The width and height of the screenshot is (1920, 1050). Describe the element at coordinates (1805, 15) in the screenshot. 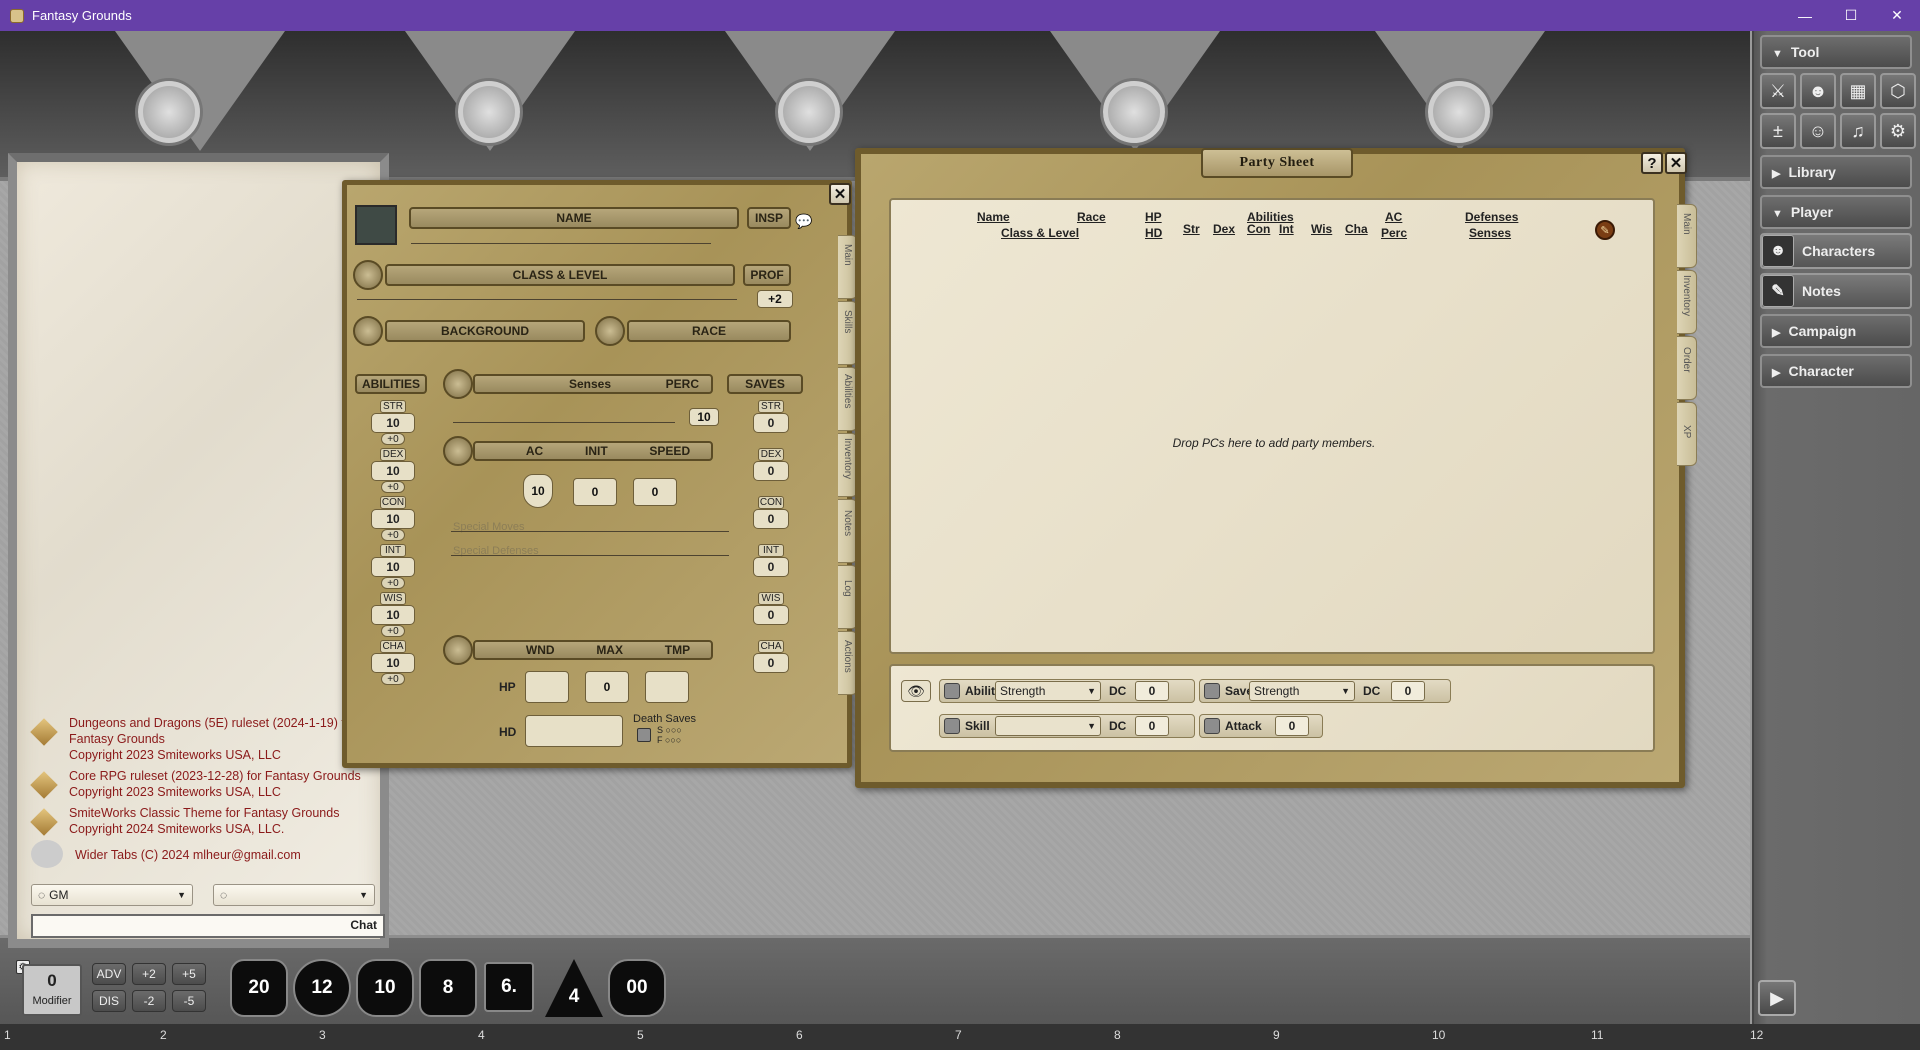

I see `minimize-button: —` at that location.